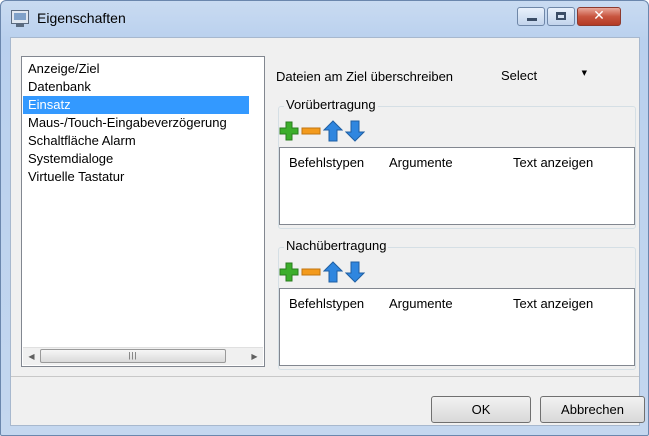  I want to click on move-up-pre-button, so click(333, 131).